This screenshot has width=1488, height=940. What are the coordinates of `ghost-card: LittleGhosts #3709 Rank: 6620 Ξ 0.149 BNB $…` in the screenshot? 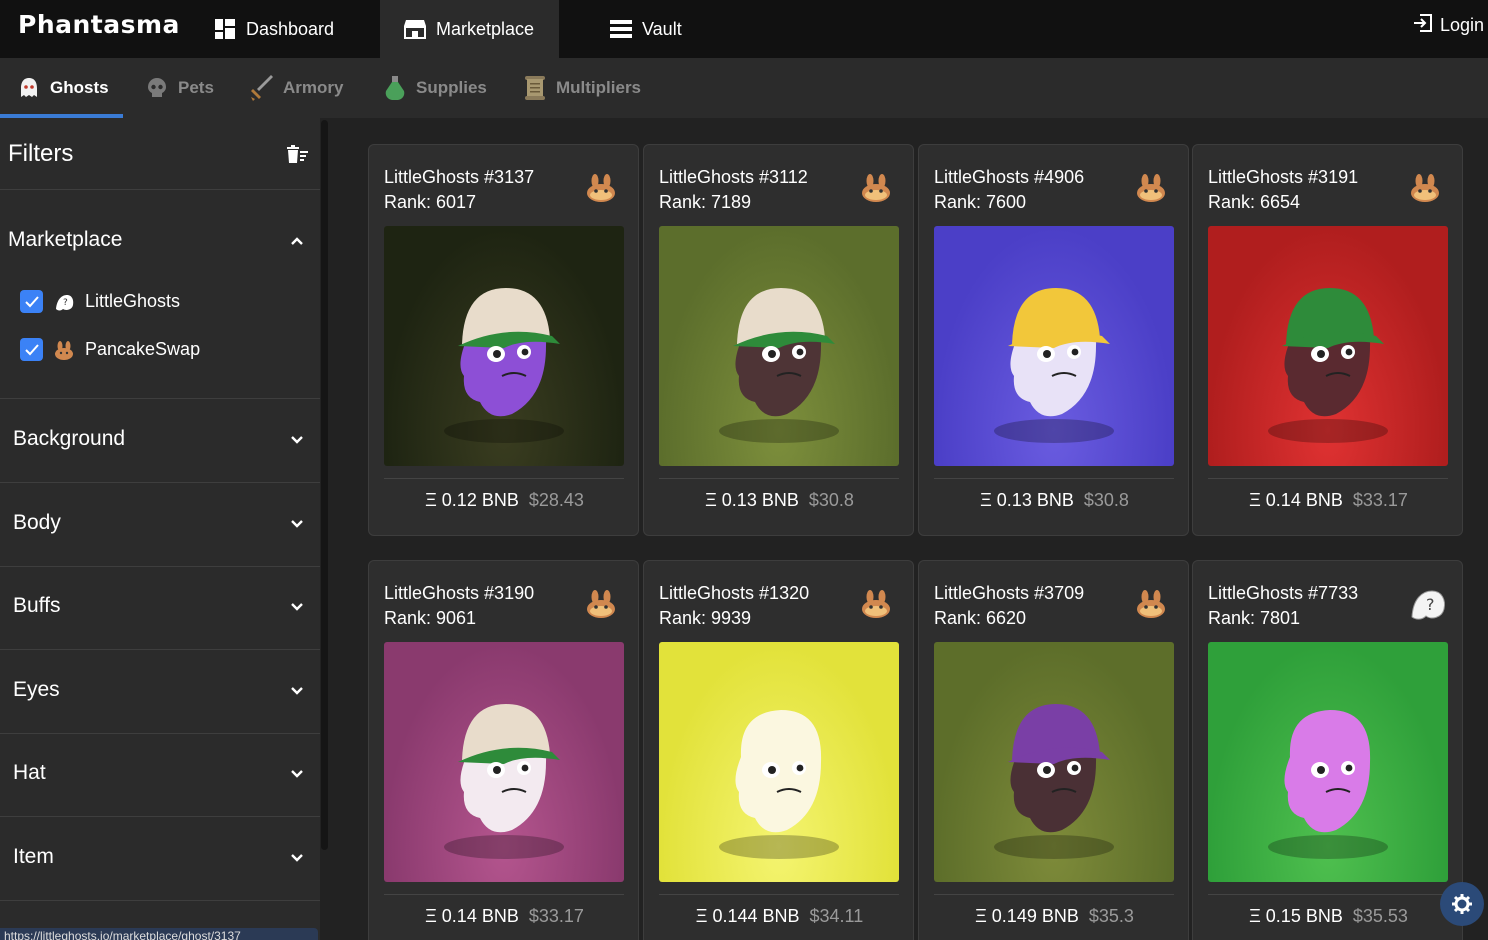 It's located at (1053, 750).